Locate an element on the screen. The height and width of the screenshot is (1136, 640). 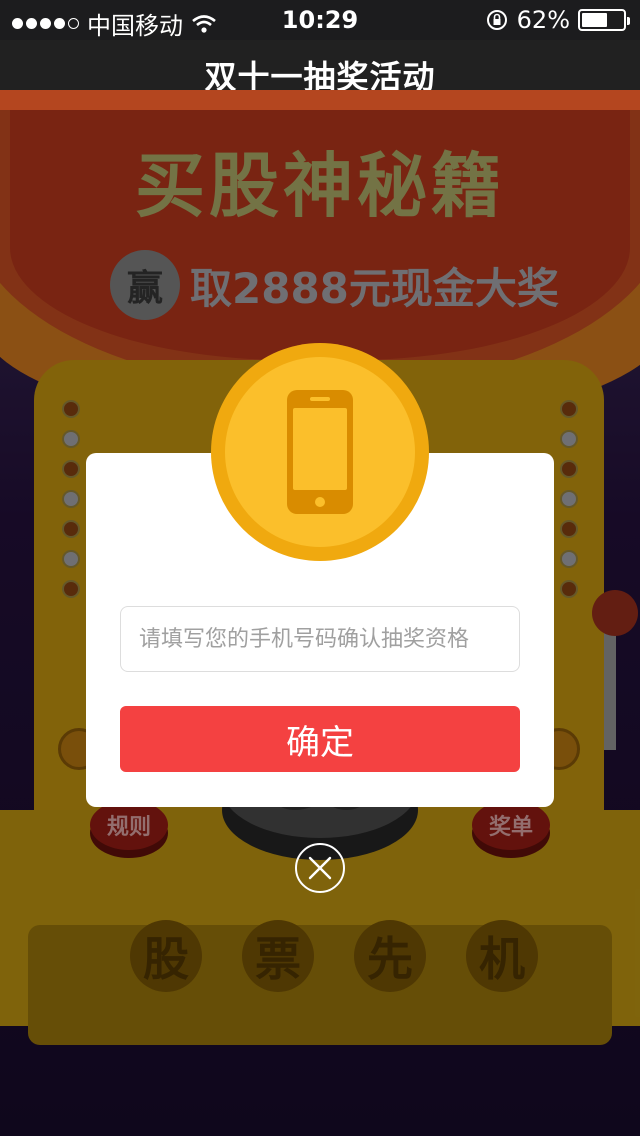
close-button is located at coordinates (320, 868).